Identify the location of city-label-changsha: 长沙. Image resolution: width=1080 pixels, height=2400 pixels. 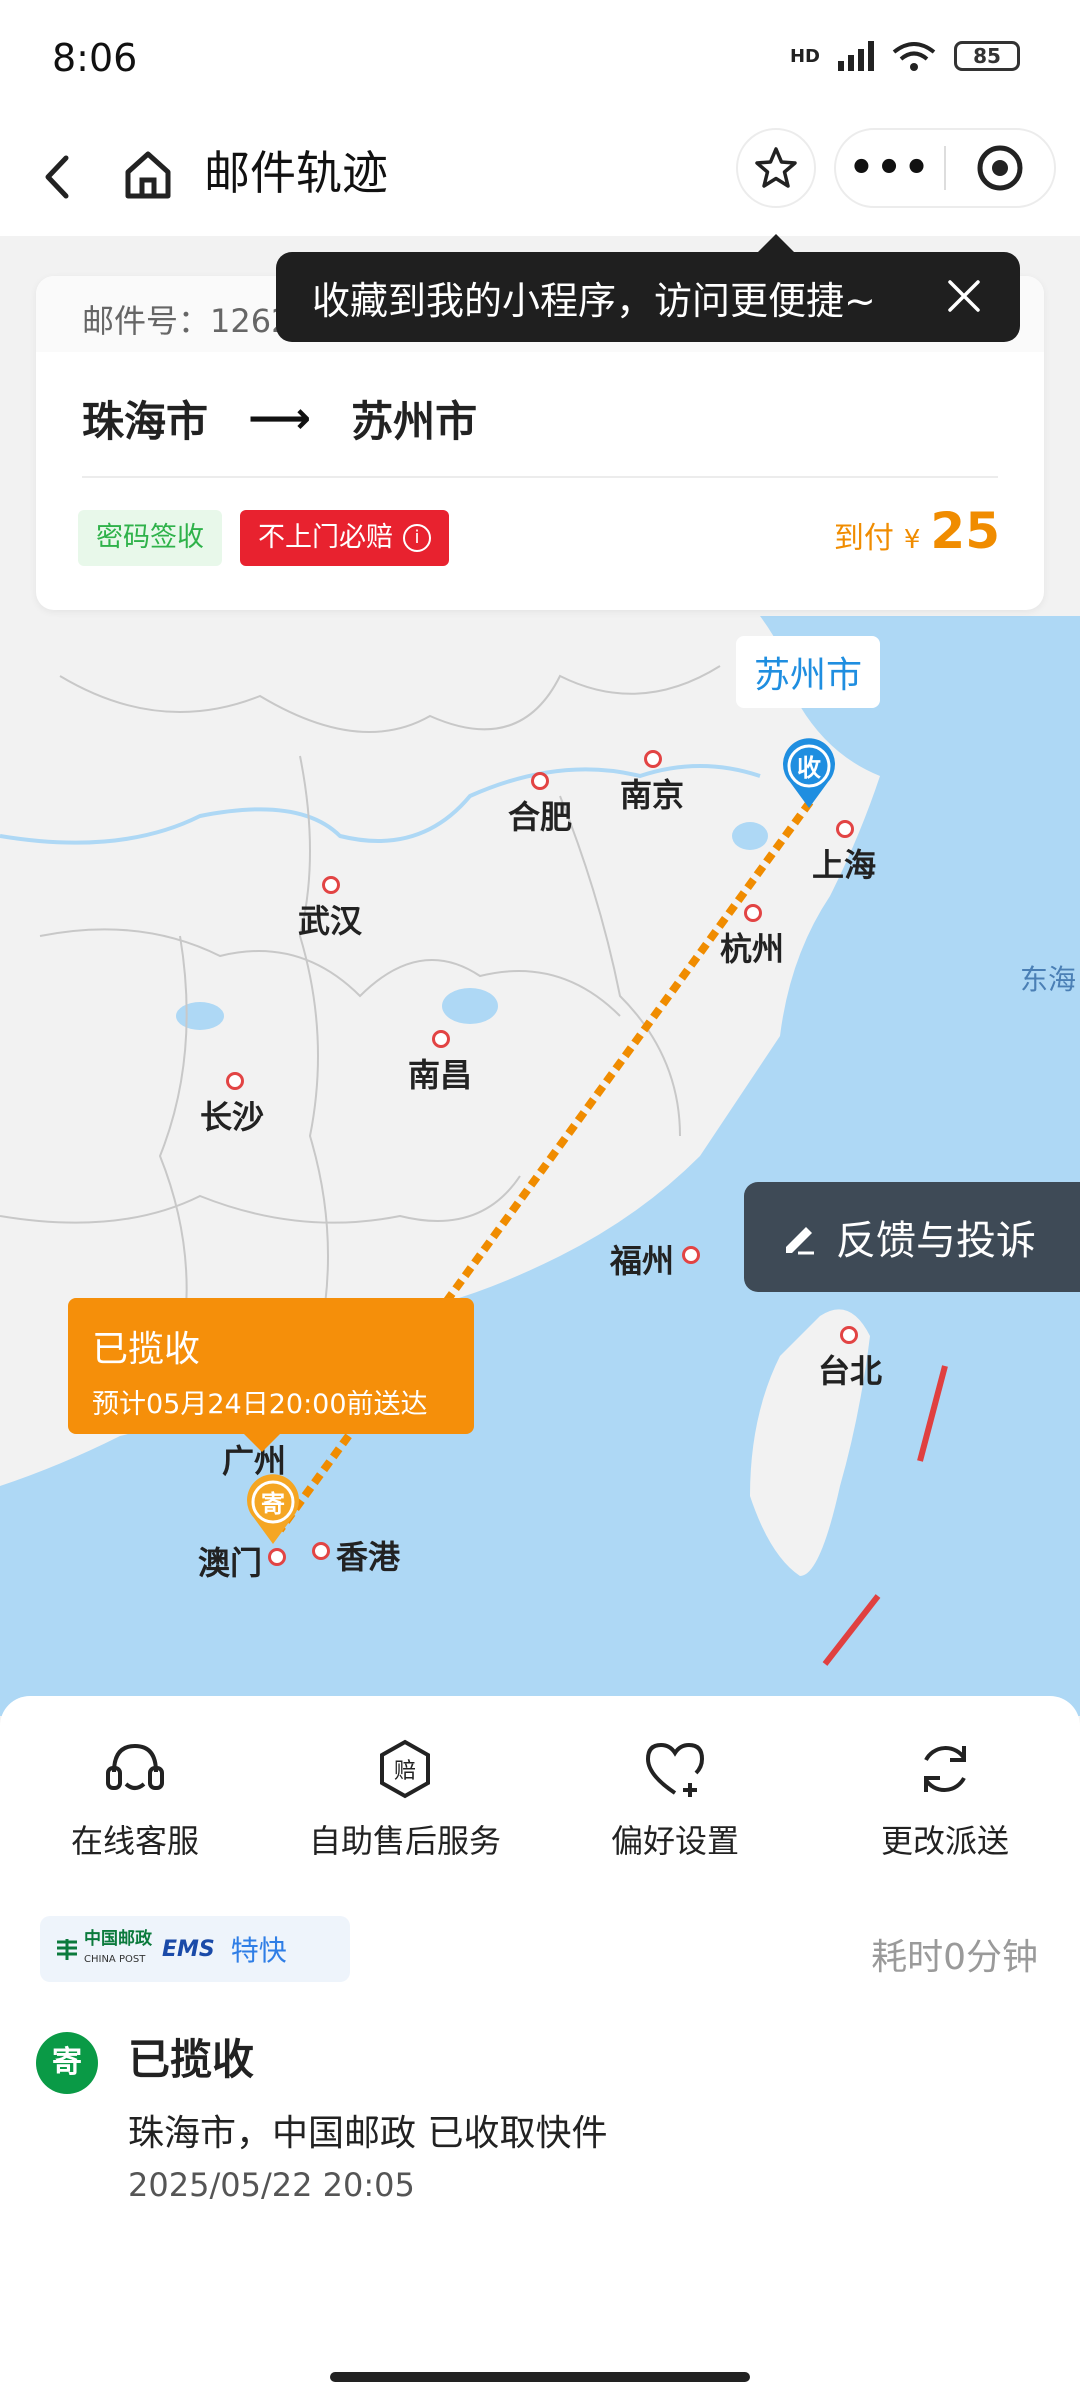
(232, 1117).